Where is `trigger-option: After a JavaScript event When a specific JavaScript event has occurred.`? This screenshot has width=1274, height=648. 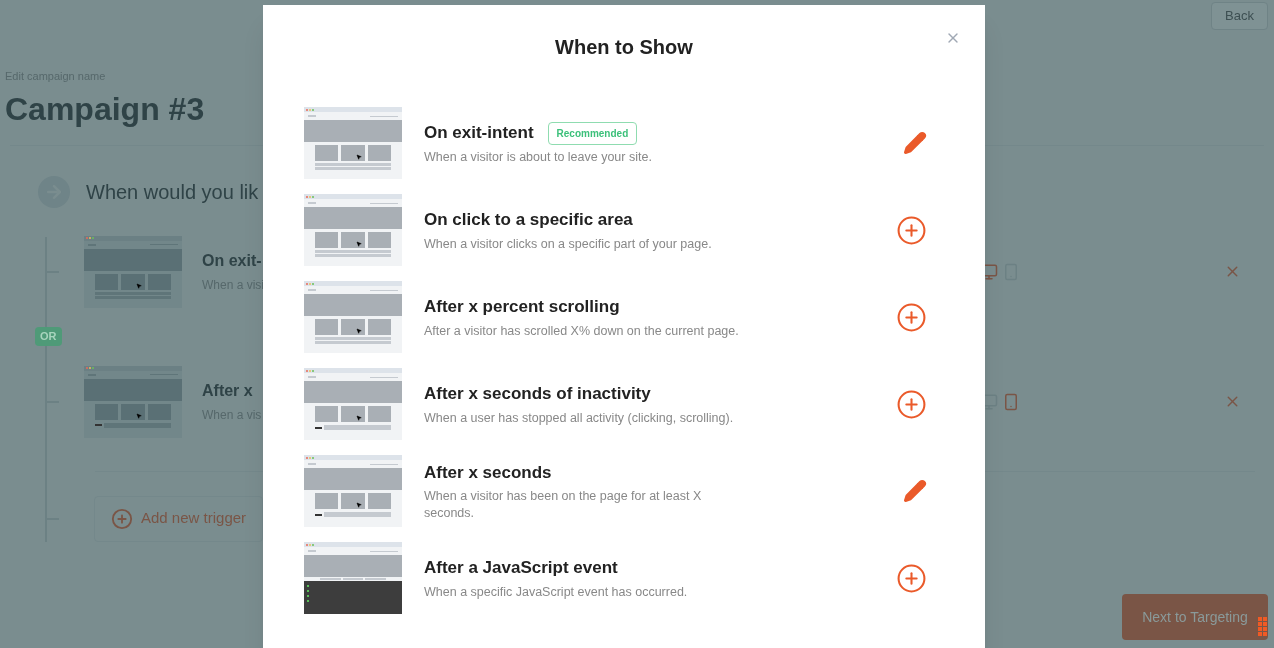
trigger-option: After a JavaScript event When a specific JavaScript event has occurred. is located at coordinates (615, 578).